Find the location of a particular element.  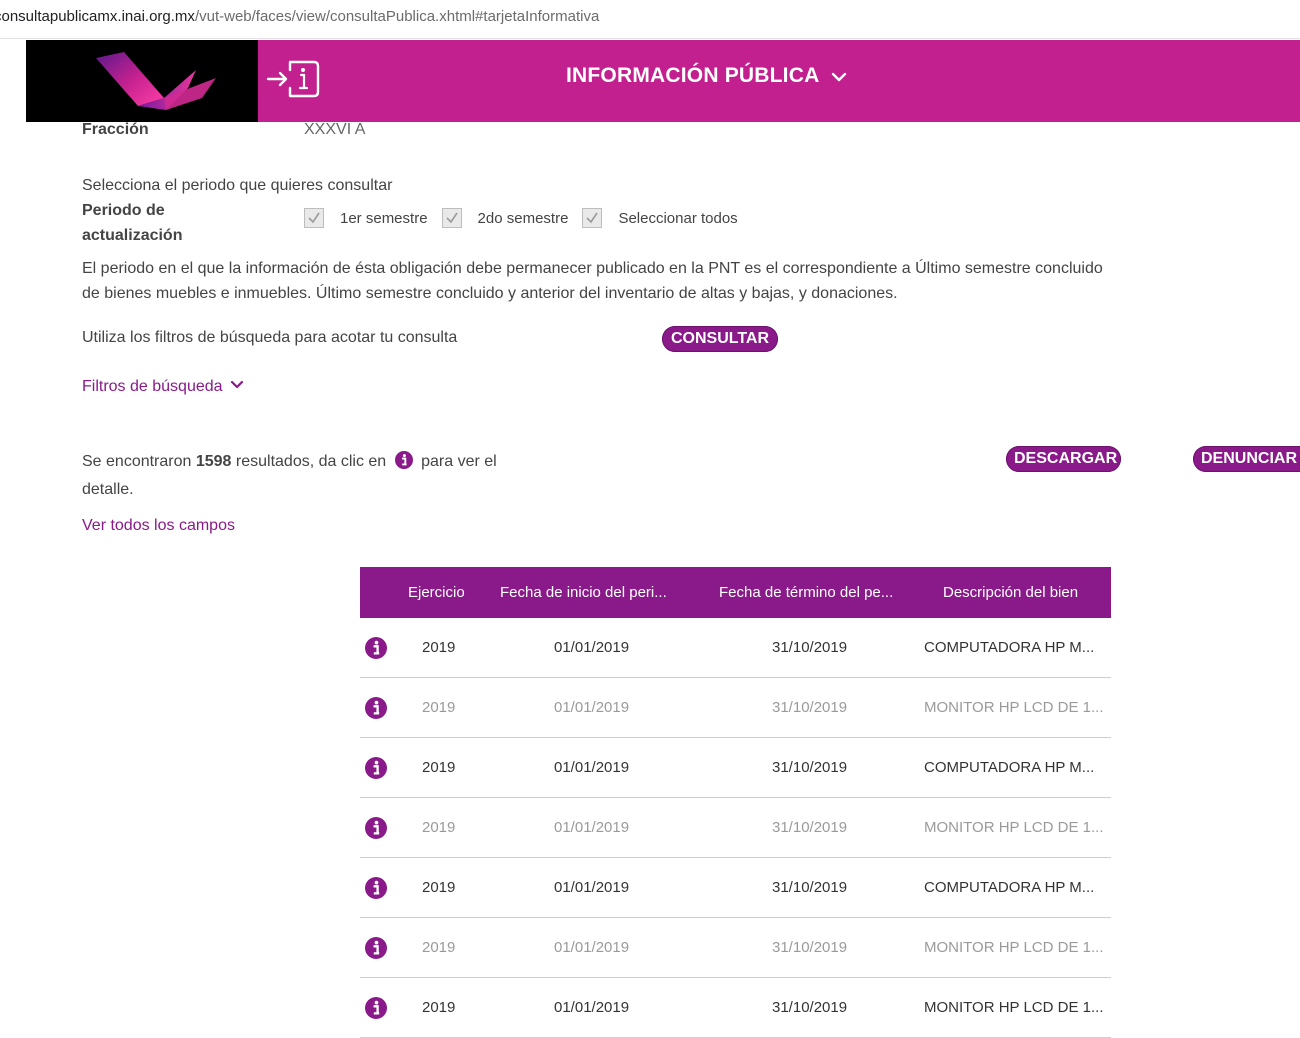

consultar-button: CONSULTAR is located at coordinates (720, 339).